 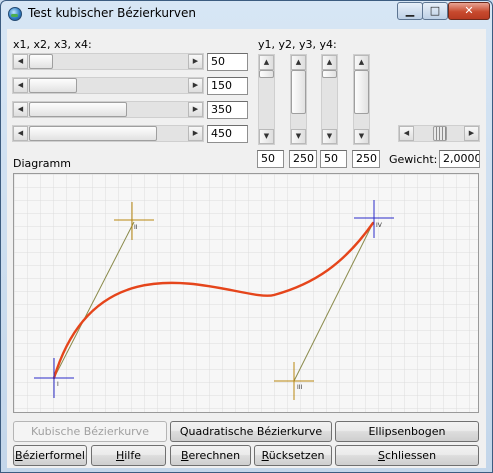 What do you see at coordinates (53, 455) in the screenshot?
I see `button-label: ézierformel` at bounding box center [53, 455].